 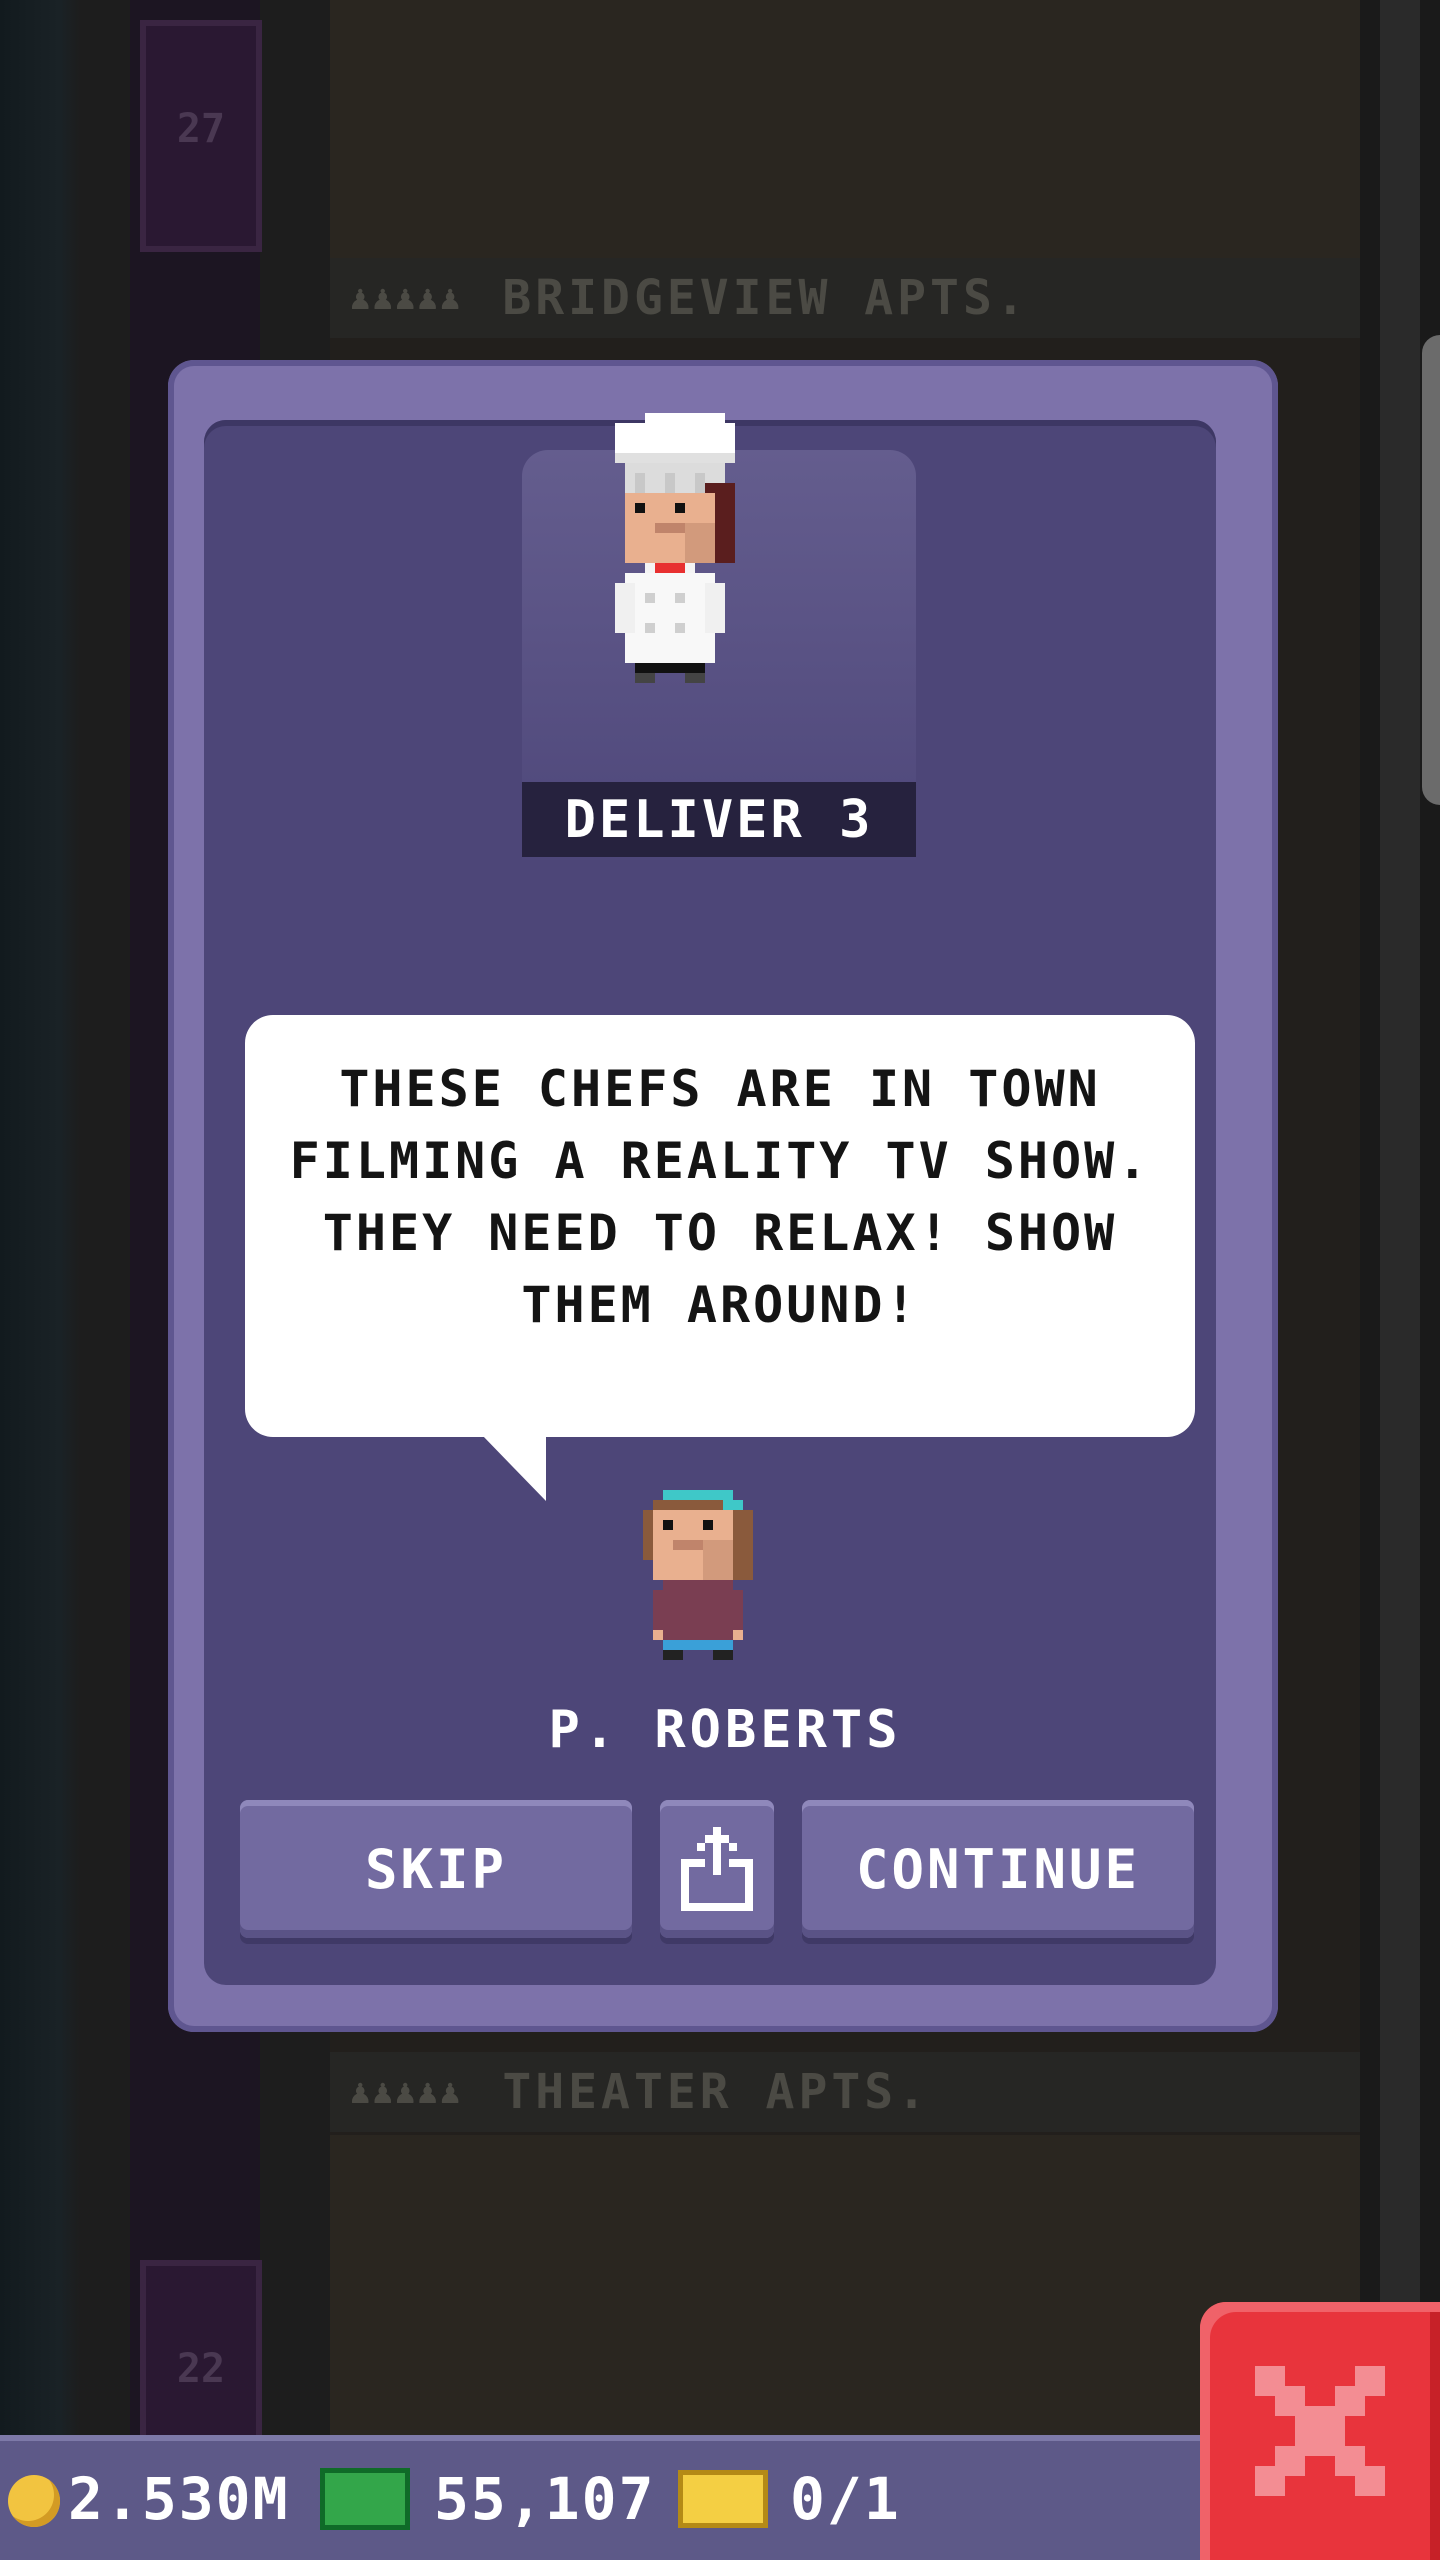 I want to click on chef-icon, so click(x=675, y=548).